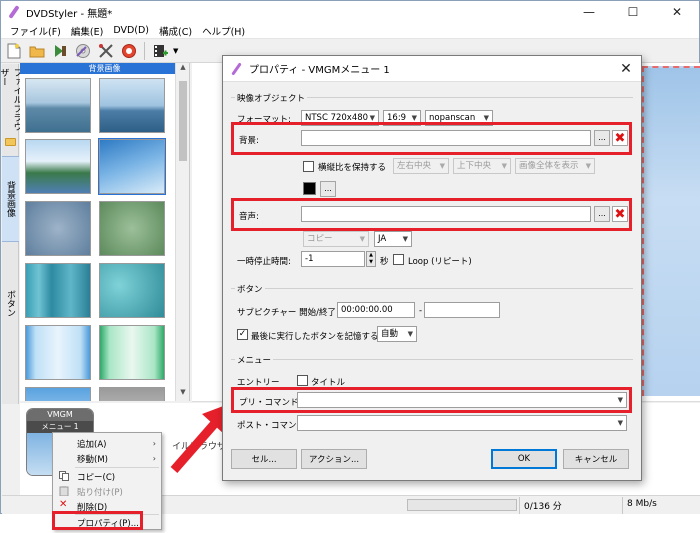 The height and width of the screenshot is (533, 700). I want to click on horizontal-align-select: 左右中央 ▼, so click(421, 166).